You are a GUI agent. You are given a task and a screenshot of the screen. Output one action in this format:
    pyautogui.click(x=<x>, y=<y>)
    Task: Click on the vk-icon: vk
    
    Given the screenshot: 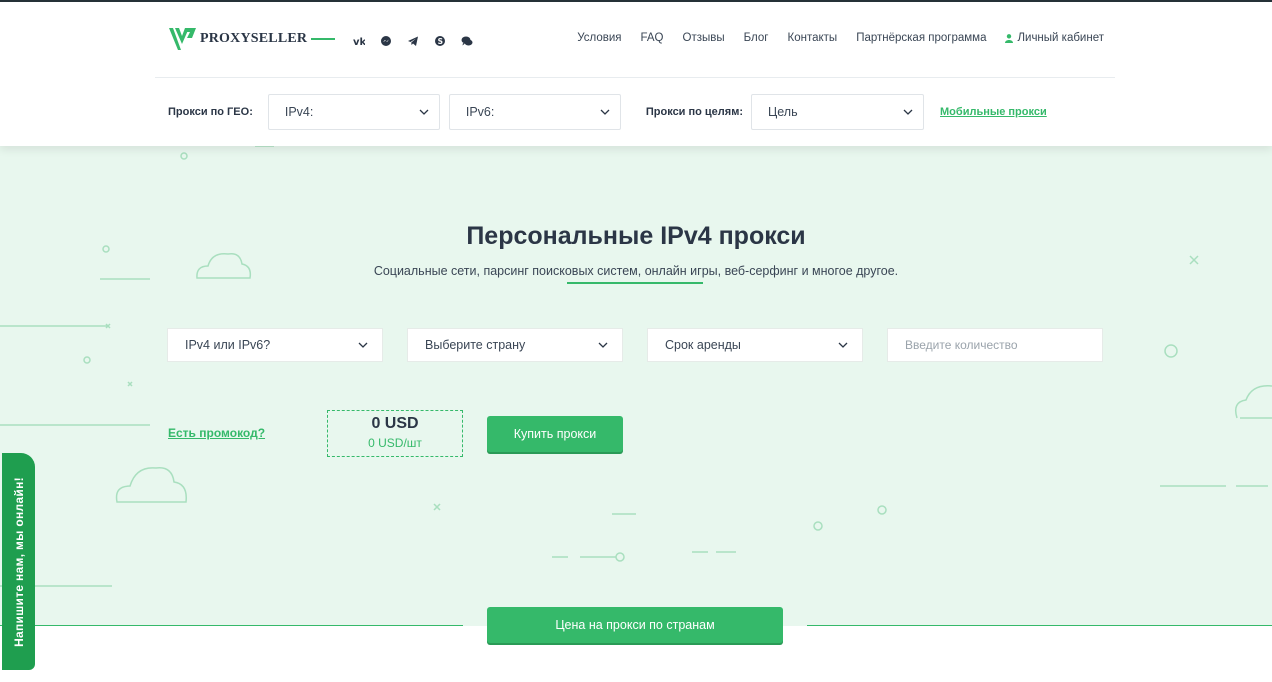 What is the action you would take?
    pyautogui.click(x=358, y=41)
    